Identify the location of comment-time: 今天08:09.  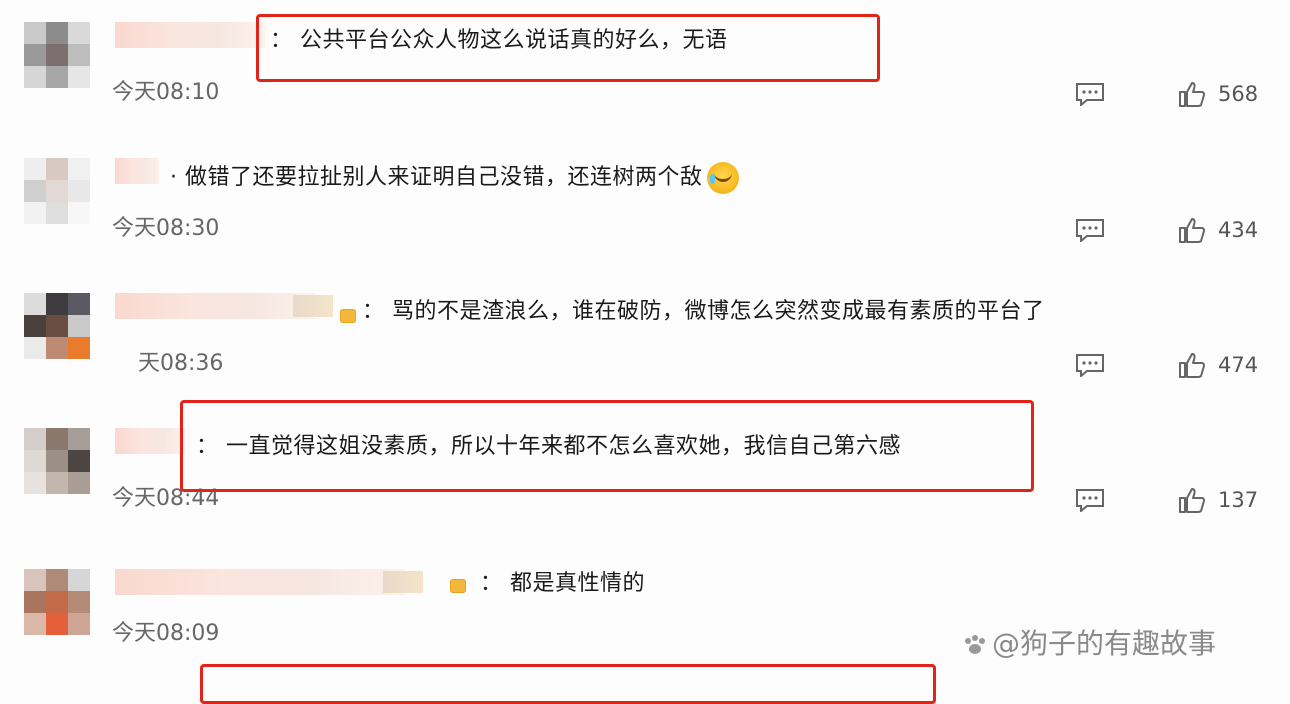
(166, 633).